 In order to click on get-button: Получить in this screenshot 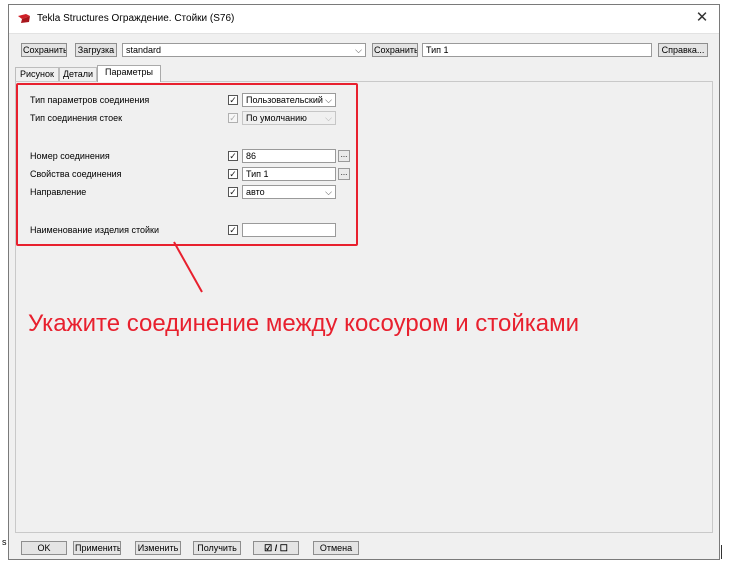, I will do `click(217, 548)`.